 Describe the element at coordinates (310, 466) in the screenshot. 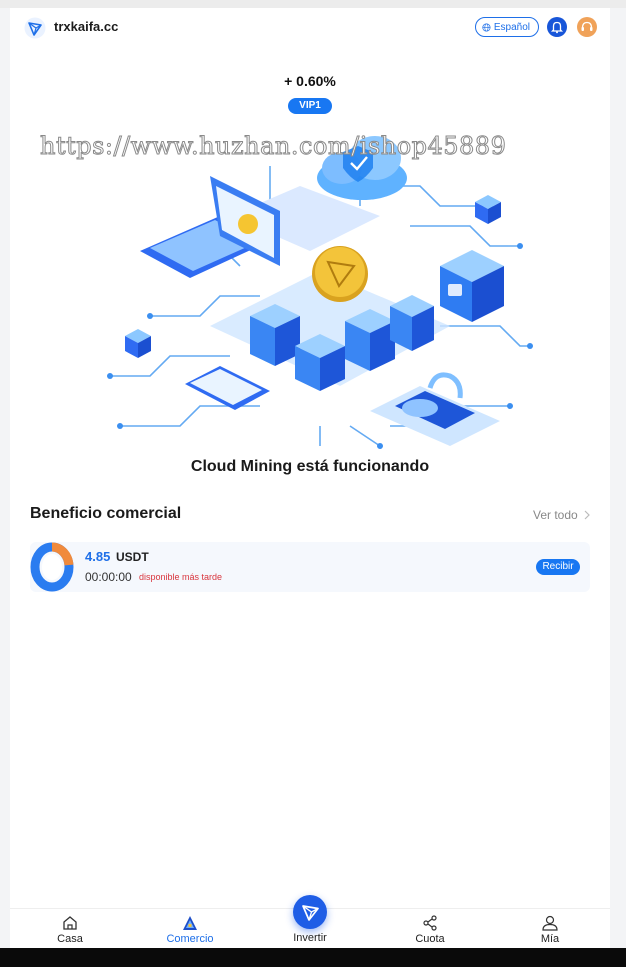

I see `mining-status: Cloud Mining está funcionando` at that location.